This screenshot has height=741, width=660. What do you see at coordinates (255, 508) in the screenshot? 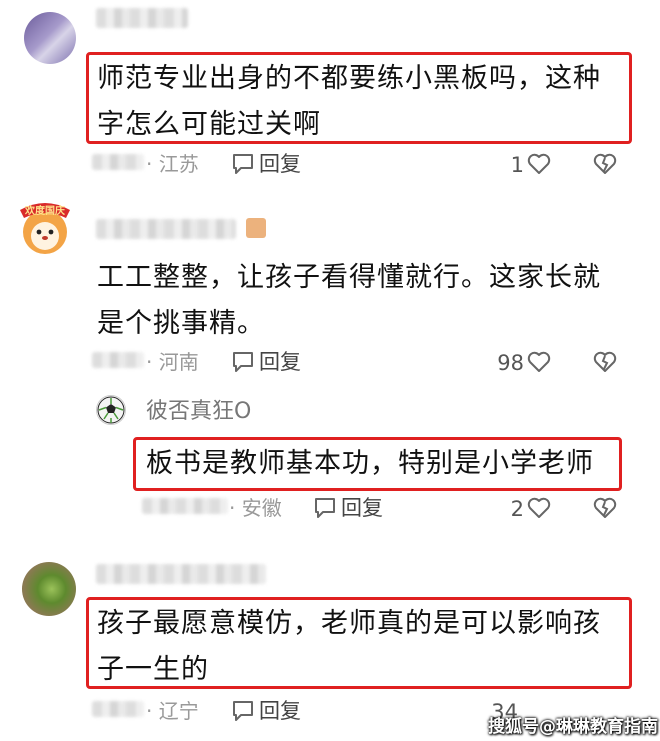
I see `location-label: · 安徽` at bounding box center [255, 508].